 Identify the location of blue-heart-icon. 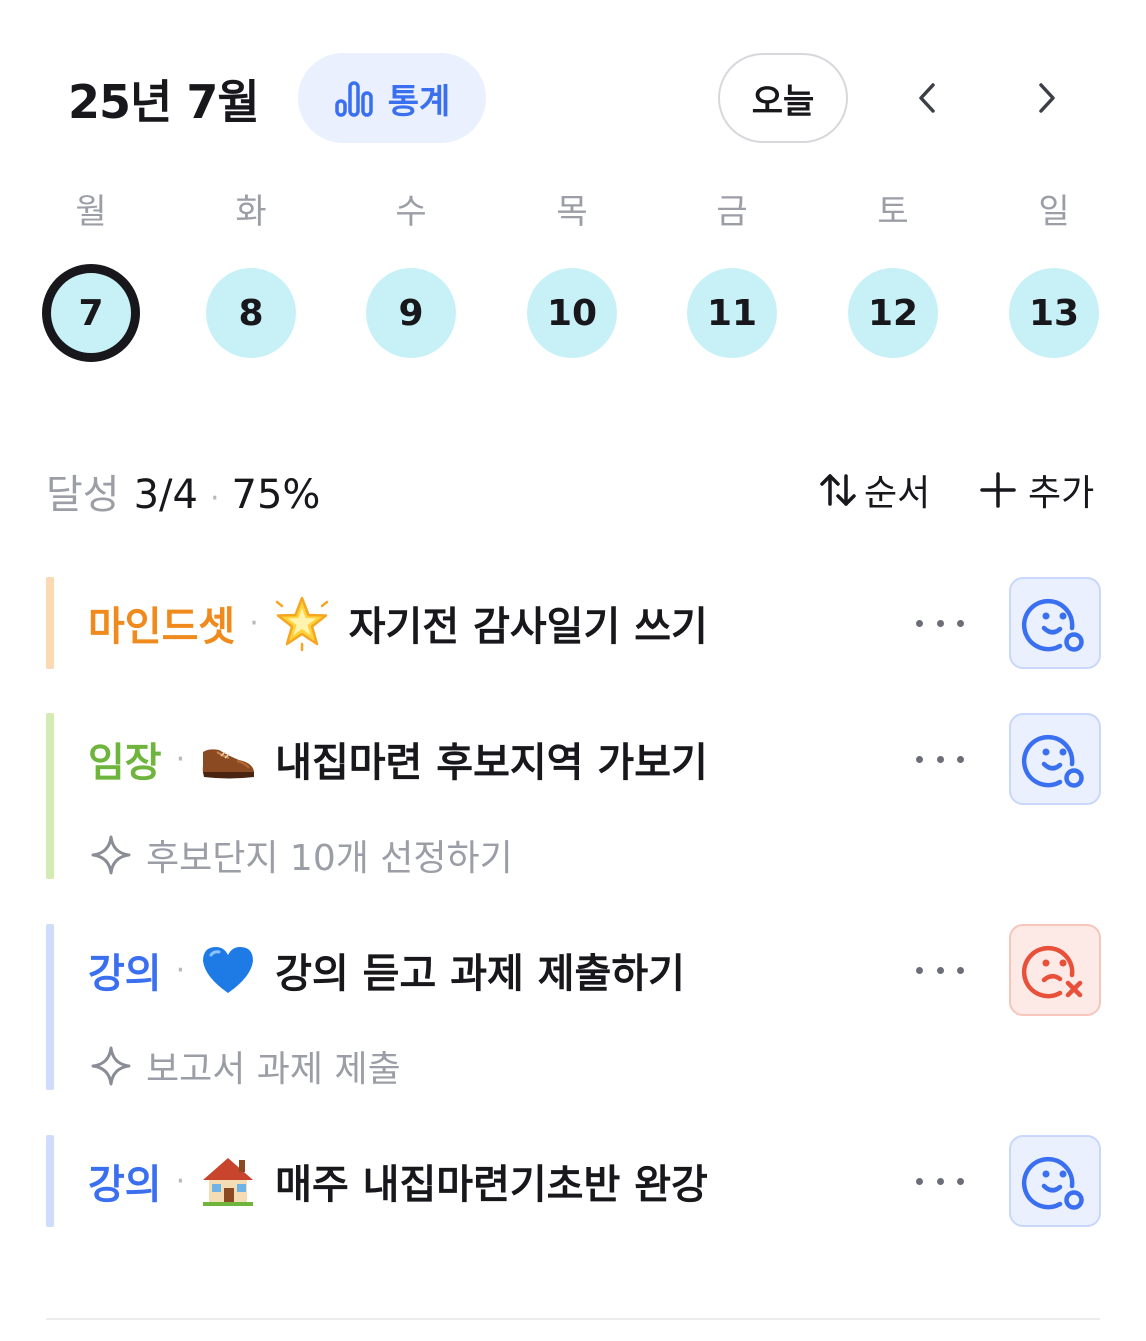
(228, 970).